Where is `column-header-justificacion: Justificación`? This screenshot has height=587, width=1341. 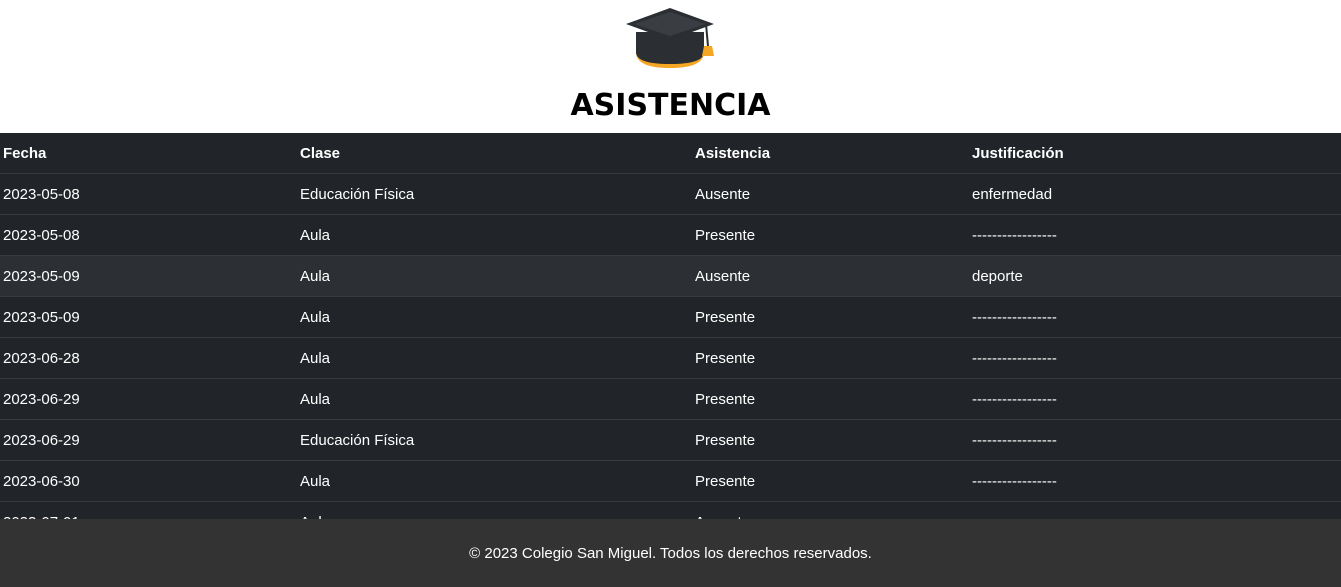
column-header-justificacion: Justificación is located at coordinates (1155, 153).